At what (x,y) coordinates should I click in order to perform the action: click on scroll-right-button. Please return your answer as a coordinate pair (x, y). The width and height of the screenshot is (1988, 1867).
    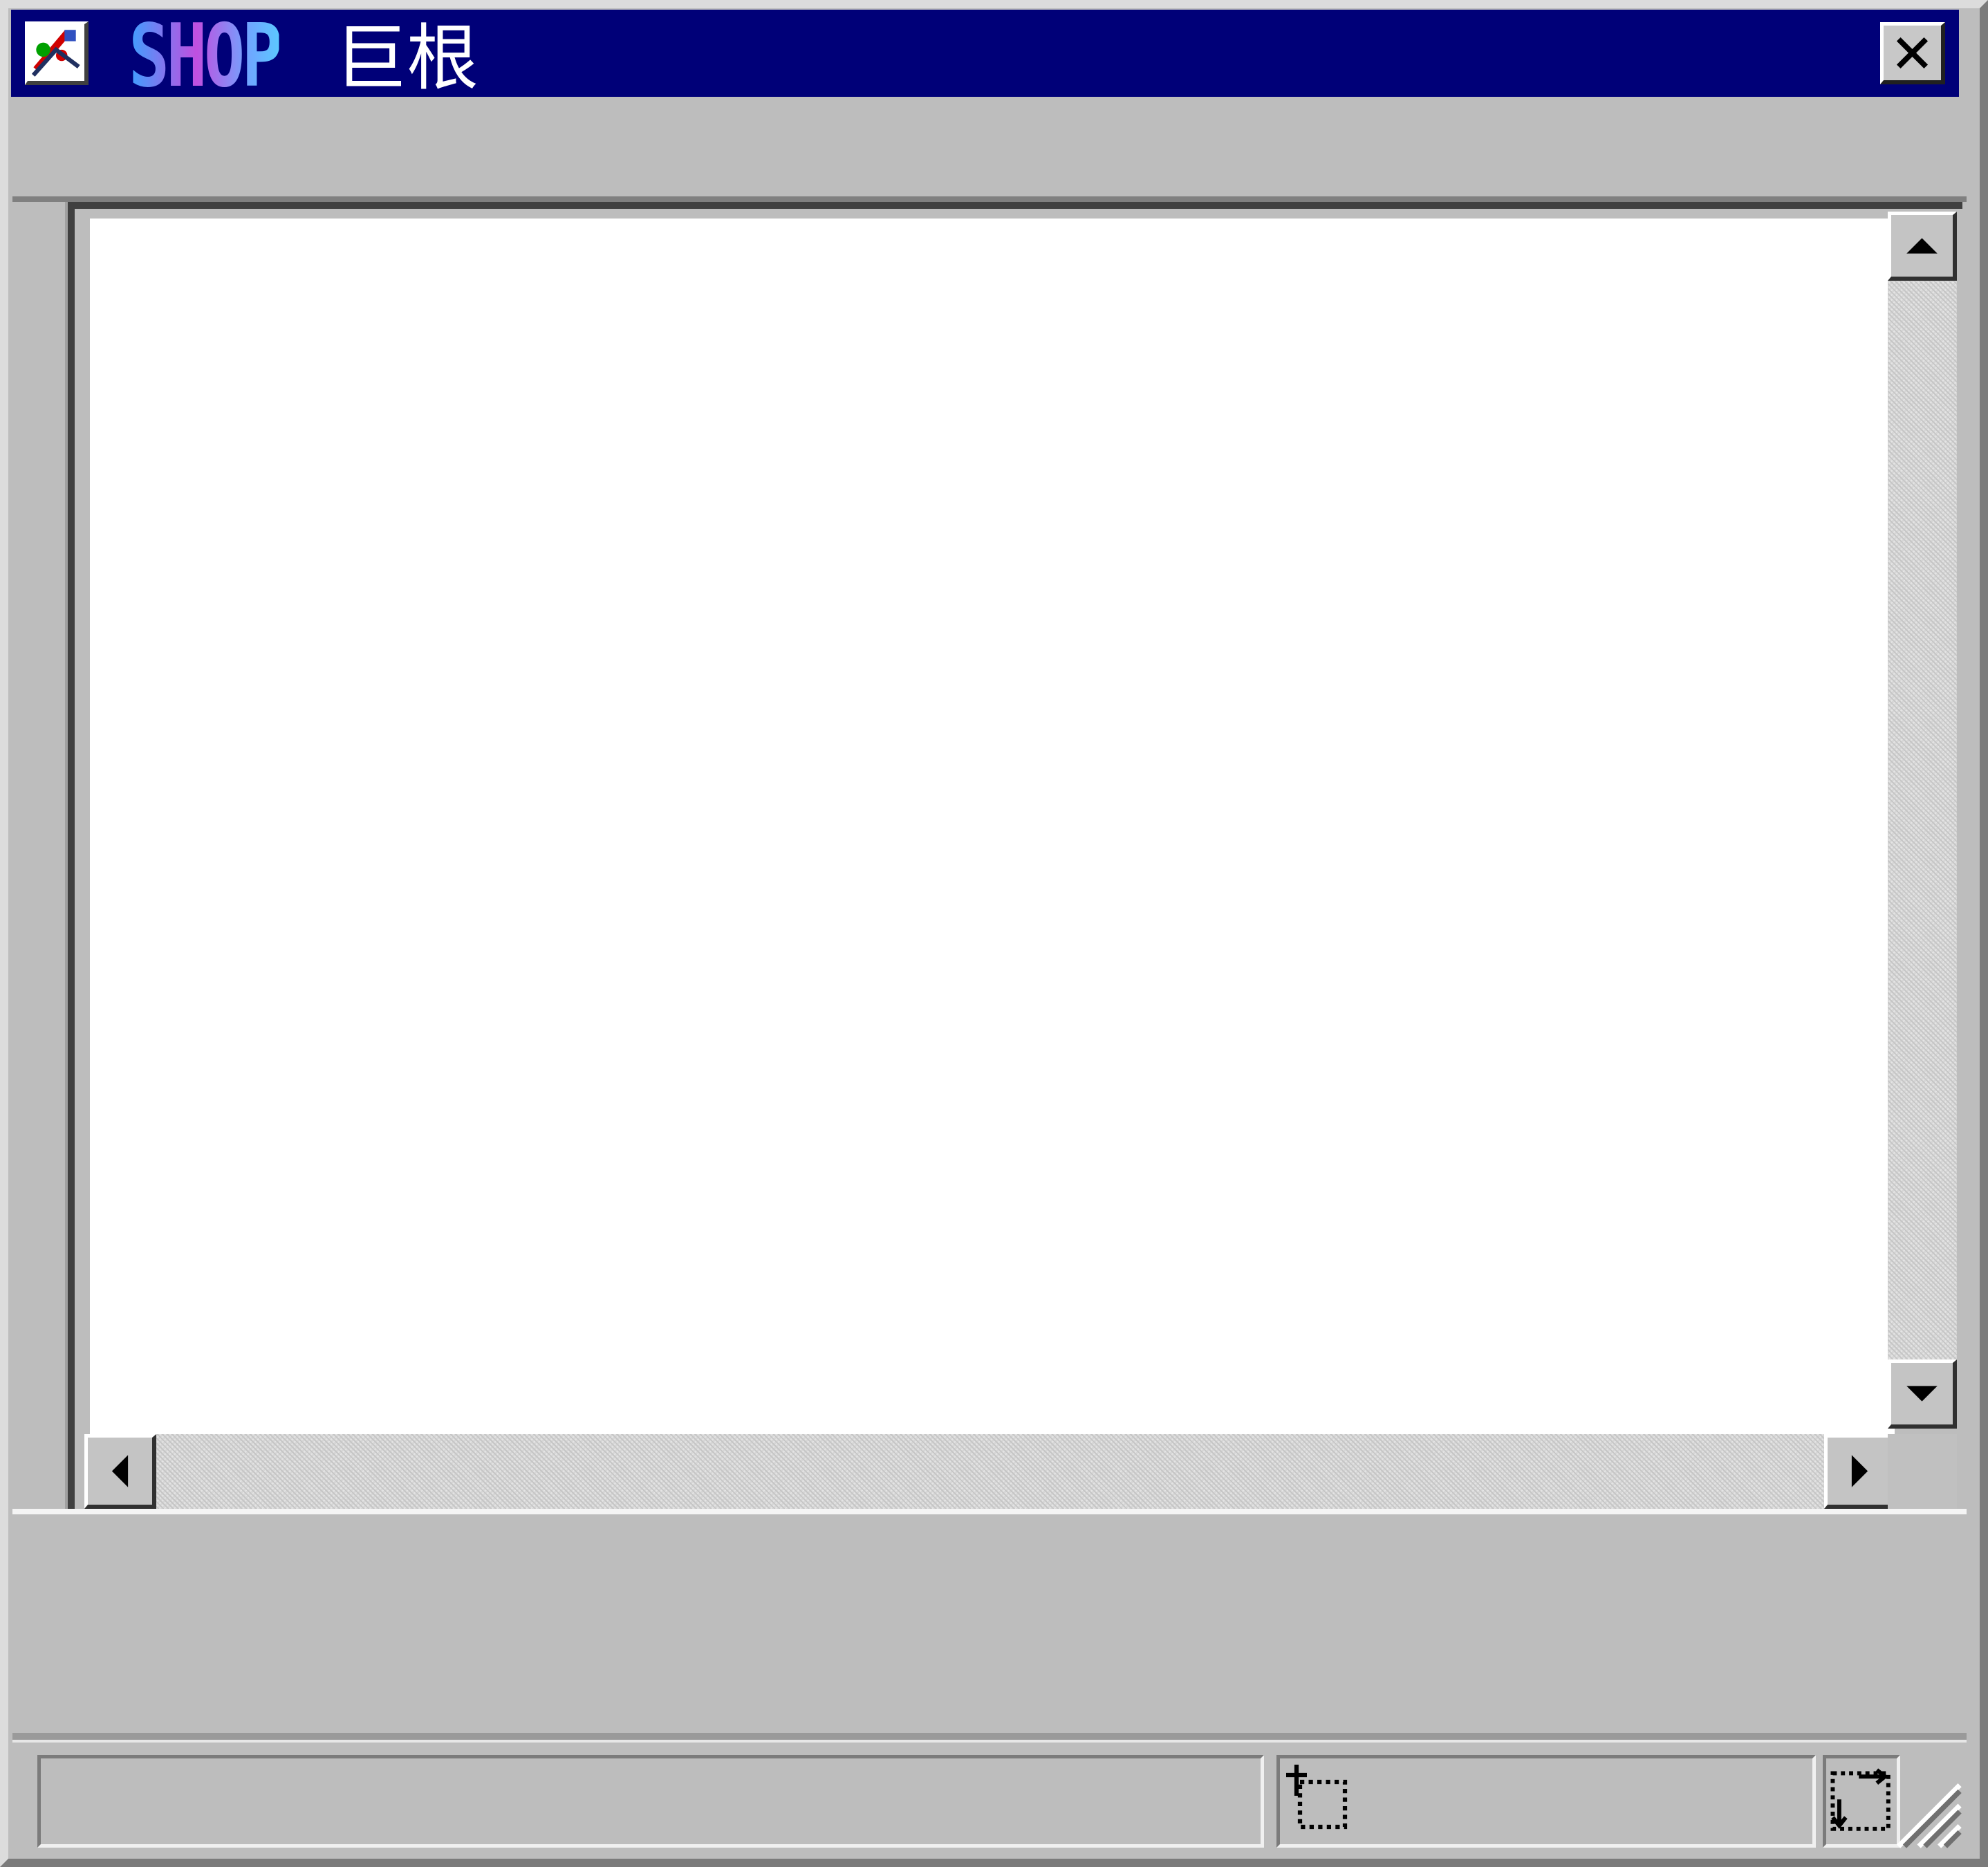
    Looking at the image, I should click on (1860, 1471).